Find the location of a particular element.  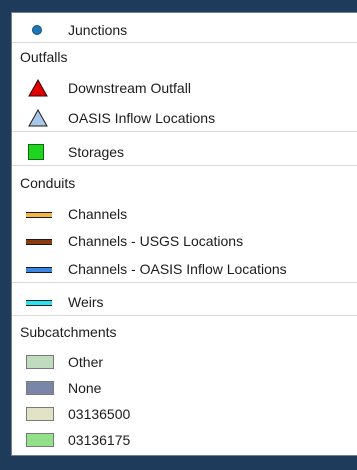

legend-item-weirs: Weirs is located at coordinates (184, 303).